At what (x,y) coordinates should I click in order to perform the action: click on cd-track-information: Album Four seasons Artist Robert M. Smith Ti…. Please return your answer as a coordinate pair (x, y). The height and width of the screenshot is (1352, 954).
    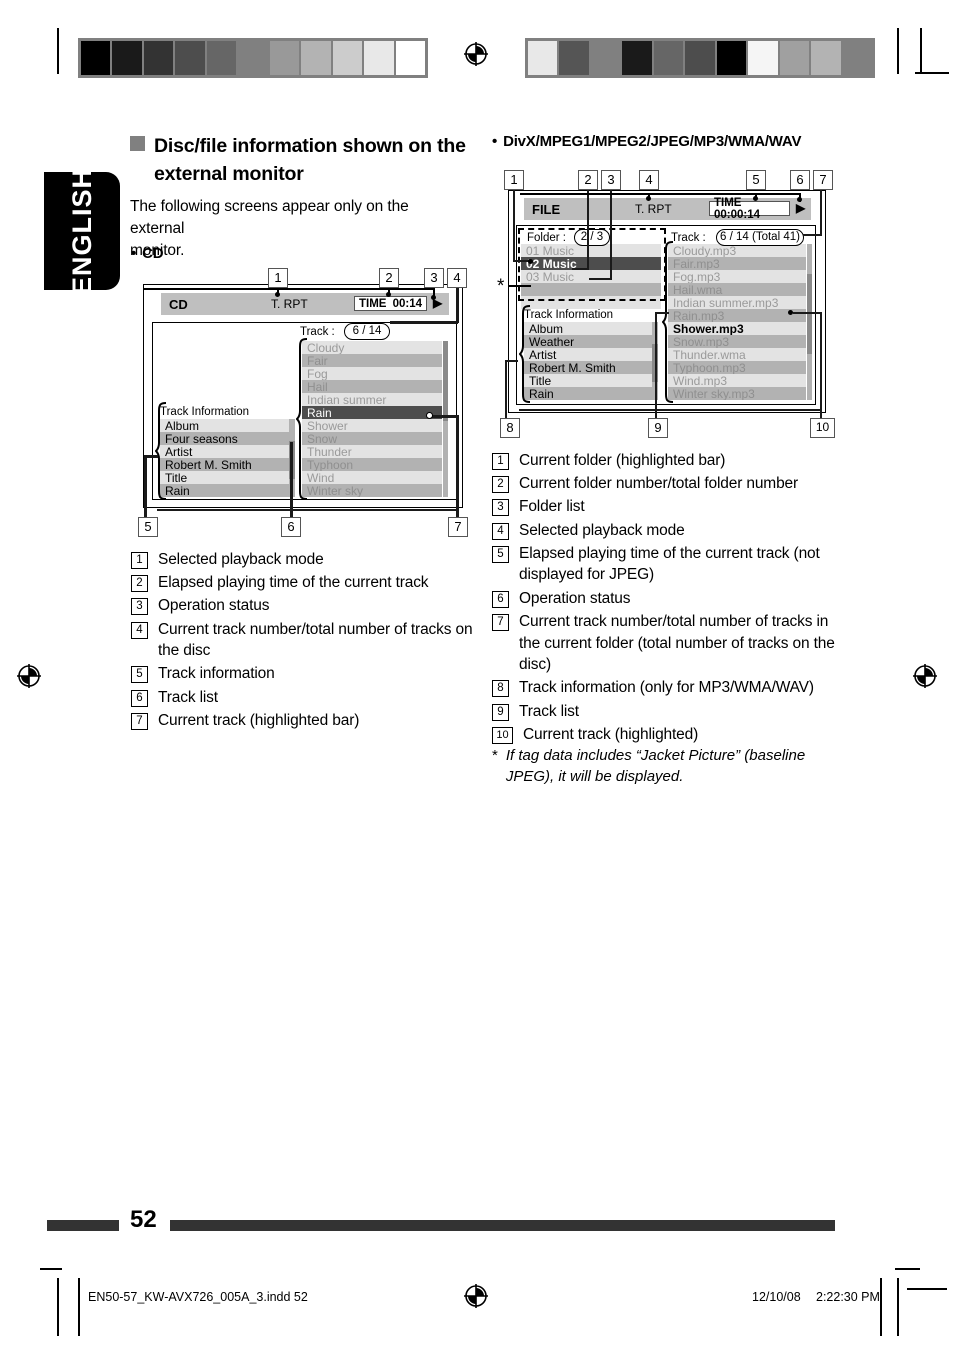
    Looking at the image, I should click on (227, 458).